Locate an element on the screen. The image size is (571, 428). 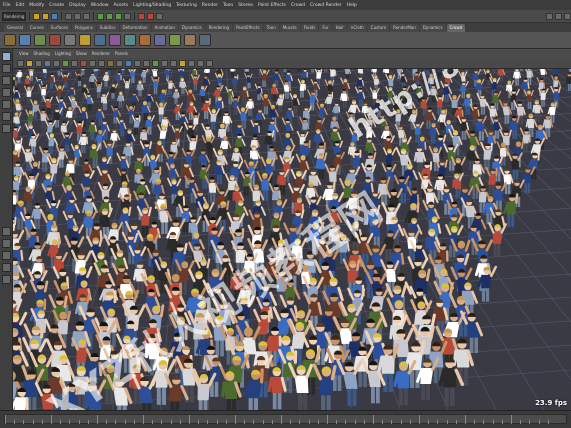
tab-dynamics: Dynamics is located at coordinates (191, 28).